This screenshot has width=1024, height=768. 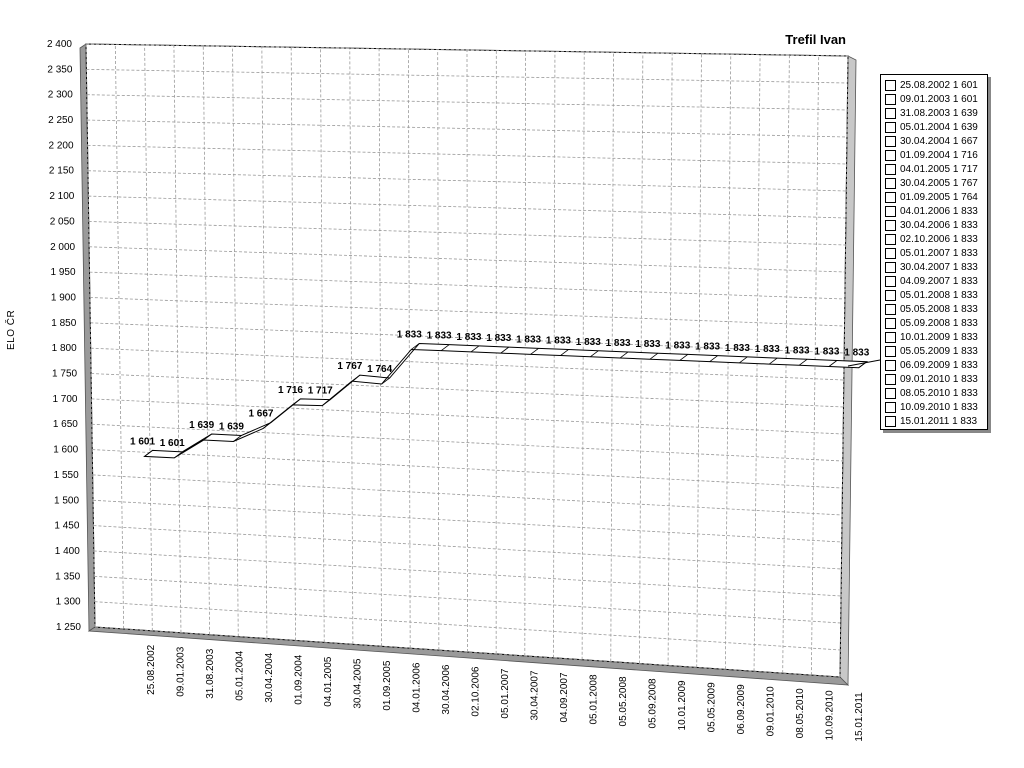 I want to click on x-tick-label: 04.01.2005, so click(x=328, y=681).